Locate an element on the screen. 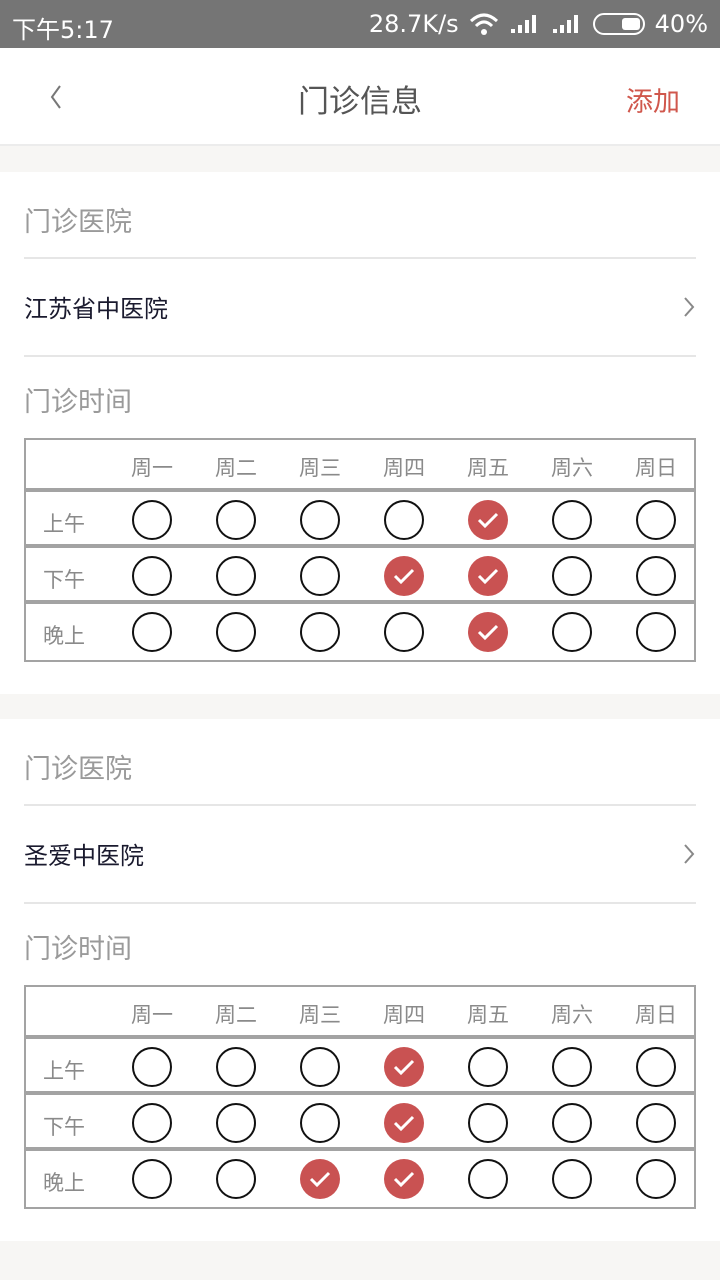  hospital-selector: 江苏省中医院 is located at coordinates (360, 307).